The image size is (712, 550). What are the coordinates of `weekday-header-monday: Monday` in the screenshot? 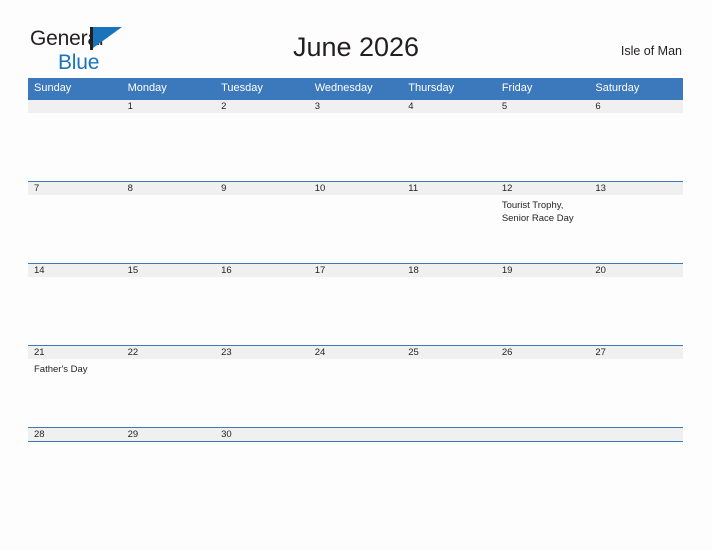 It's located at (147, 88).